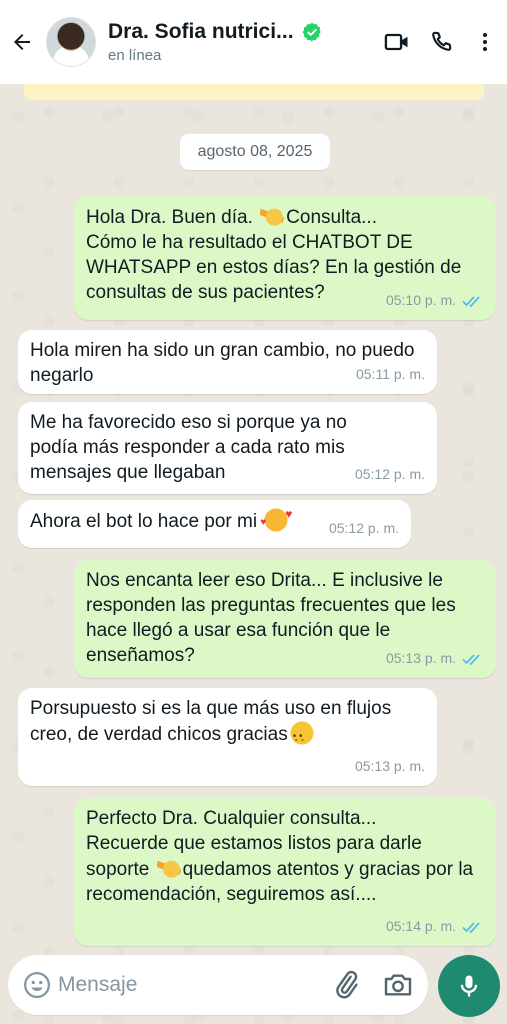 Image resolution: width=507 pixels, height=1024 pixels. I want to click on emoji-icon, so click(37, 985).